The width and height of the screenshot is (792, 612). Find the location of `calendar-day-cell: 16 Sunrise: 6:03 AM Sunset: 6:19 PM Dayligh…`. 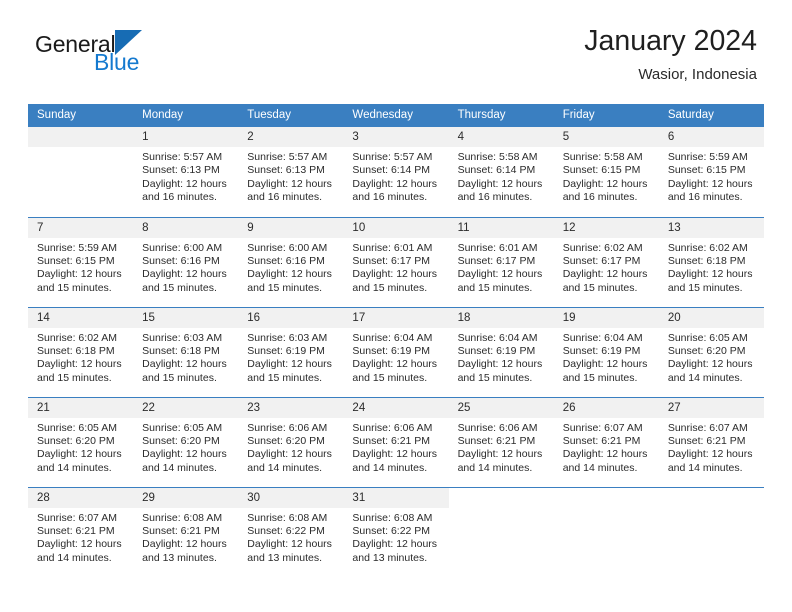

calendar-day-cell: 16 Sunrise: 6:03 AM Sunset: 6:19 PM Dayligh… is located at coordinates (291, 351).